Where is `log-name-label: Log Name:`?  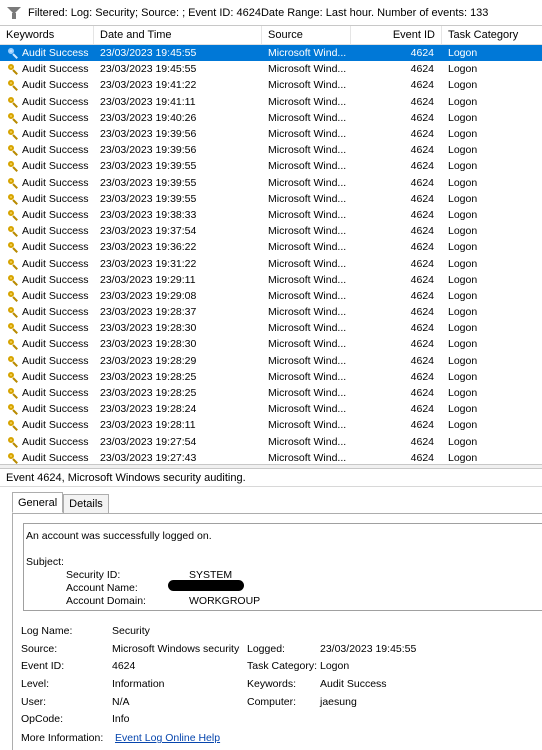 log-name-label: Log Name: is located at coordinates (47, 631).